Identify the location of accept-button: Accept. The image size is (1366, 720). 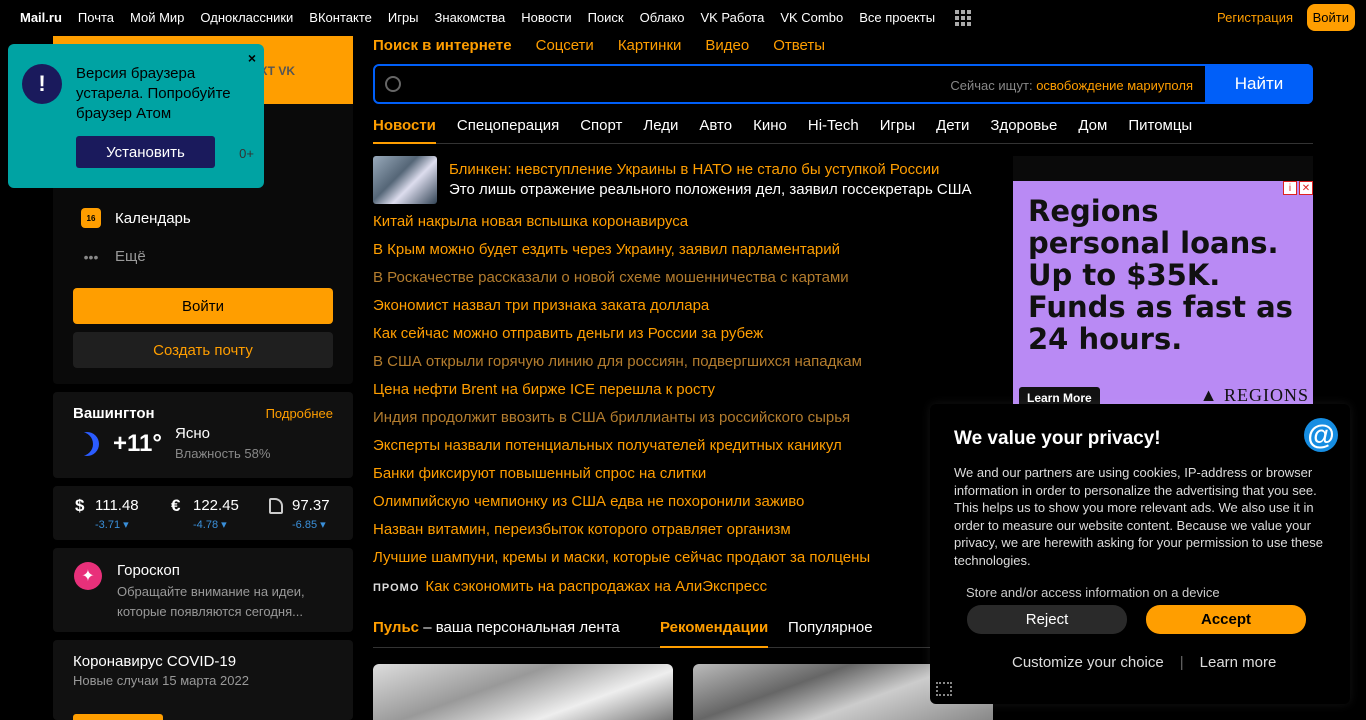
(1226, 619).